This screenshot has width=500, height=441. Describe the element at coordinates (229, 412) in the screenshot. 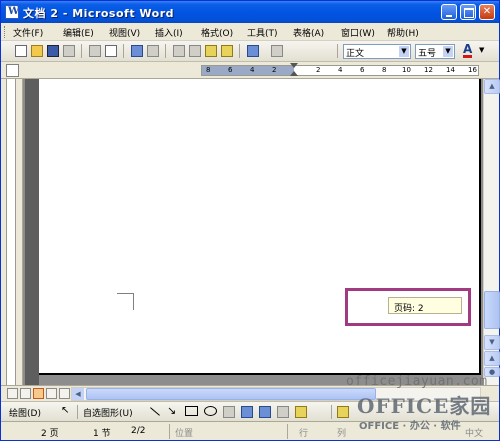

I see `text-box-icon` at that location.